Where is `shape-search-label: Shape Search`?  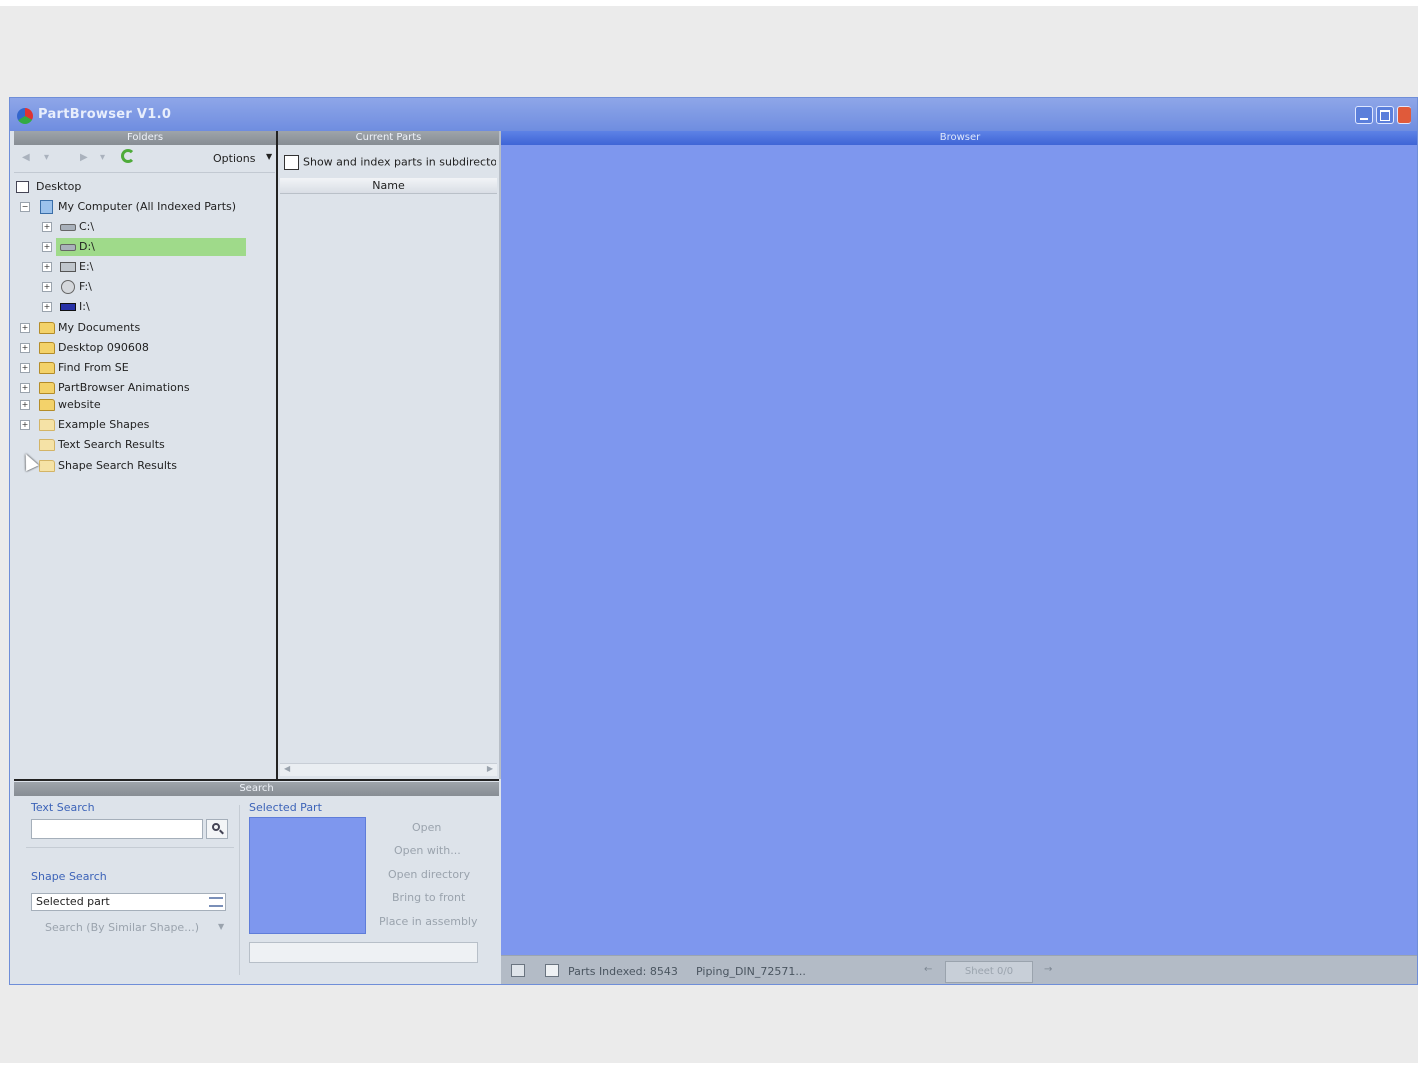 shape-search-label: Shape Search is located at coordinates (69, 876).